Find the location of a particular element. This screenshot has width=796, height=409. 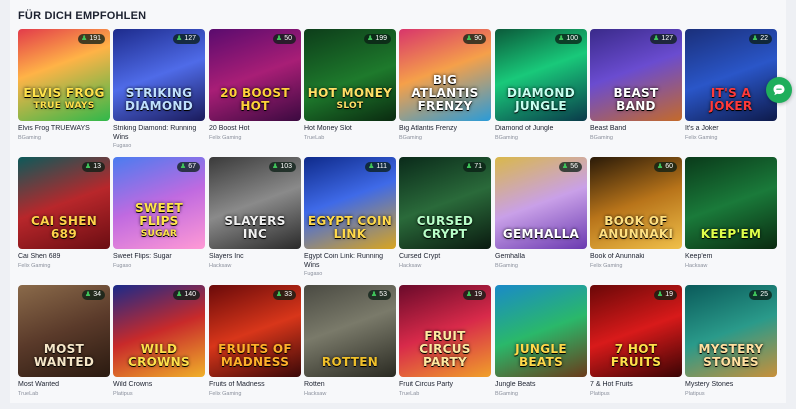

game-name: Gemhalla is located at coordinates (541, 257).